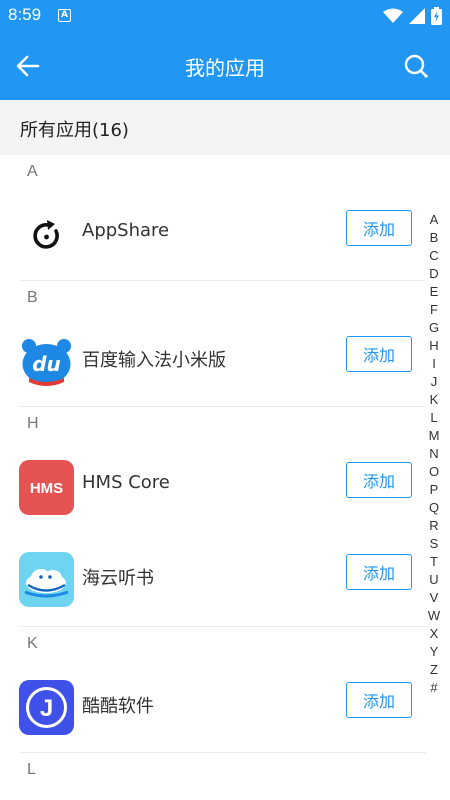  What do you see at coordinates (433, 346) in the screenshot?
I see `index-letter-h: H` at bounding box center [433, 346].